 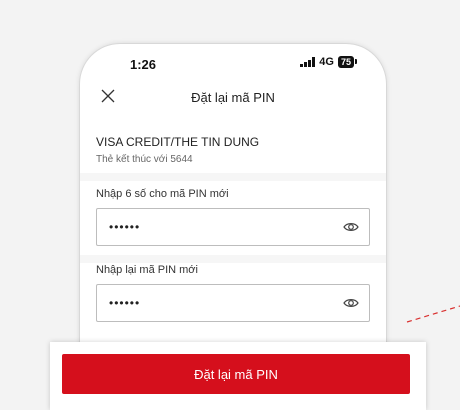 I want to click on reset-pin-button: Đặt lại mã PIN, so click(x=236, y=374).